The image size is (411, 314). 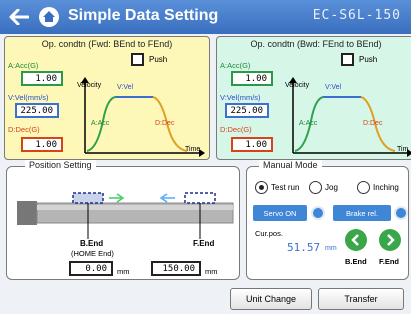 What do you see at coordinates (361, 299) in the screenshot?
I see `transfer-button: Transfer` at bounding box center [361, 299].